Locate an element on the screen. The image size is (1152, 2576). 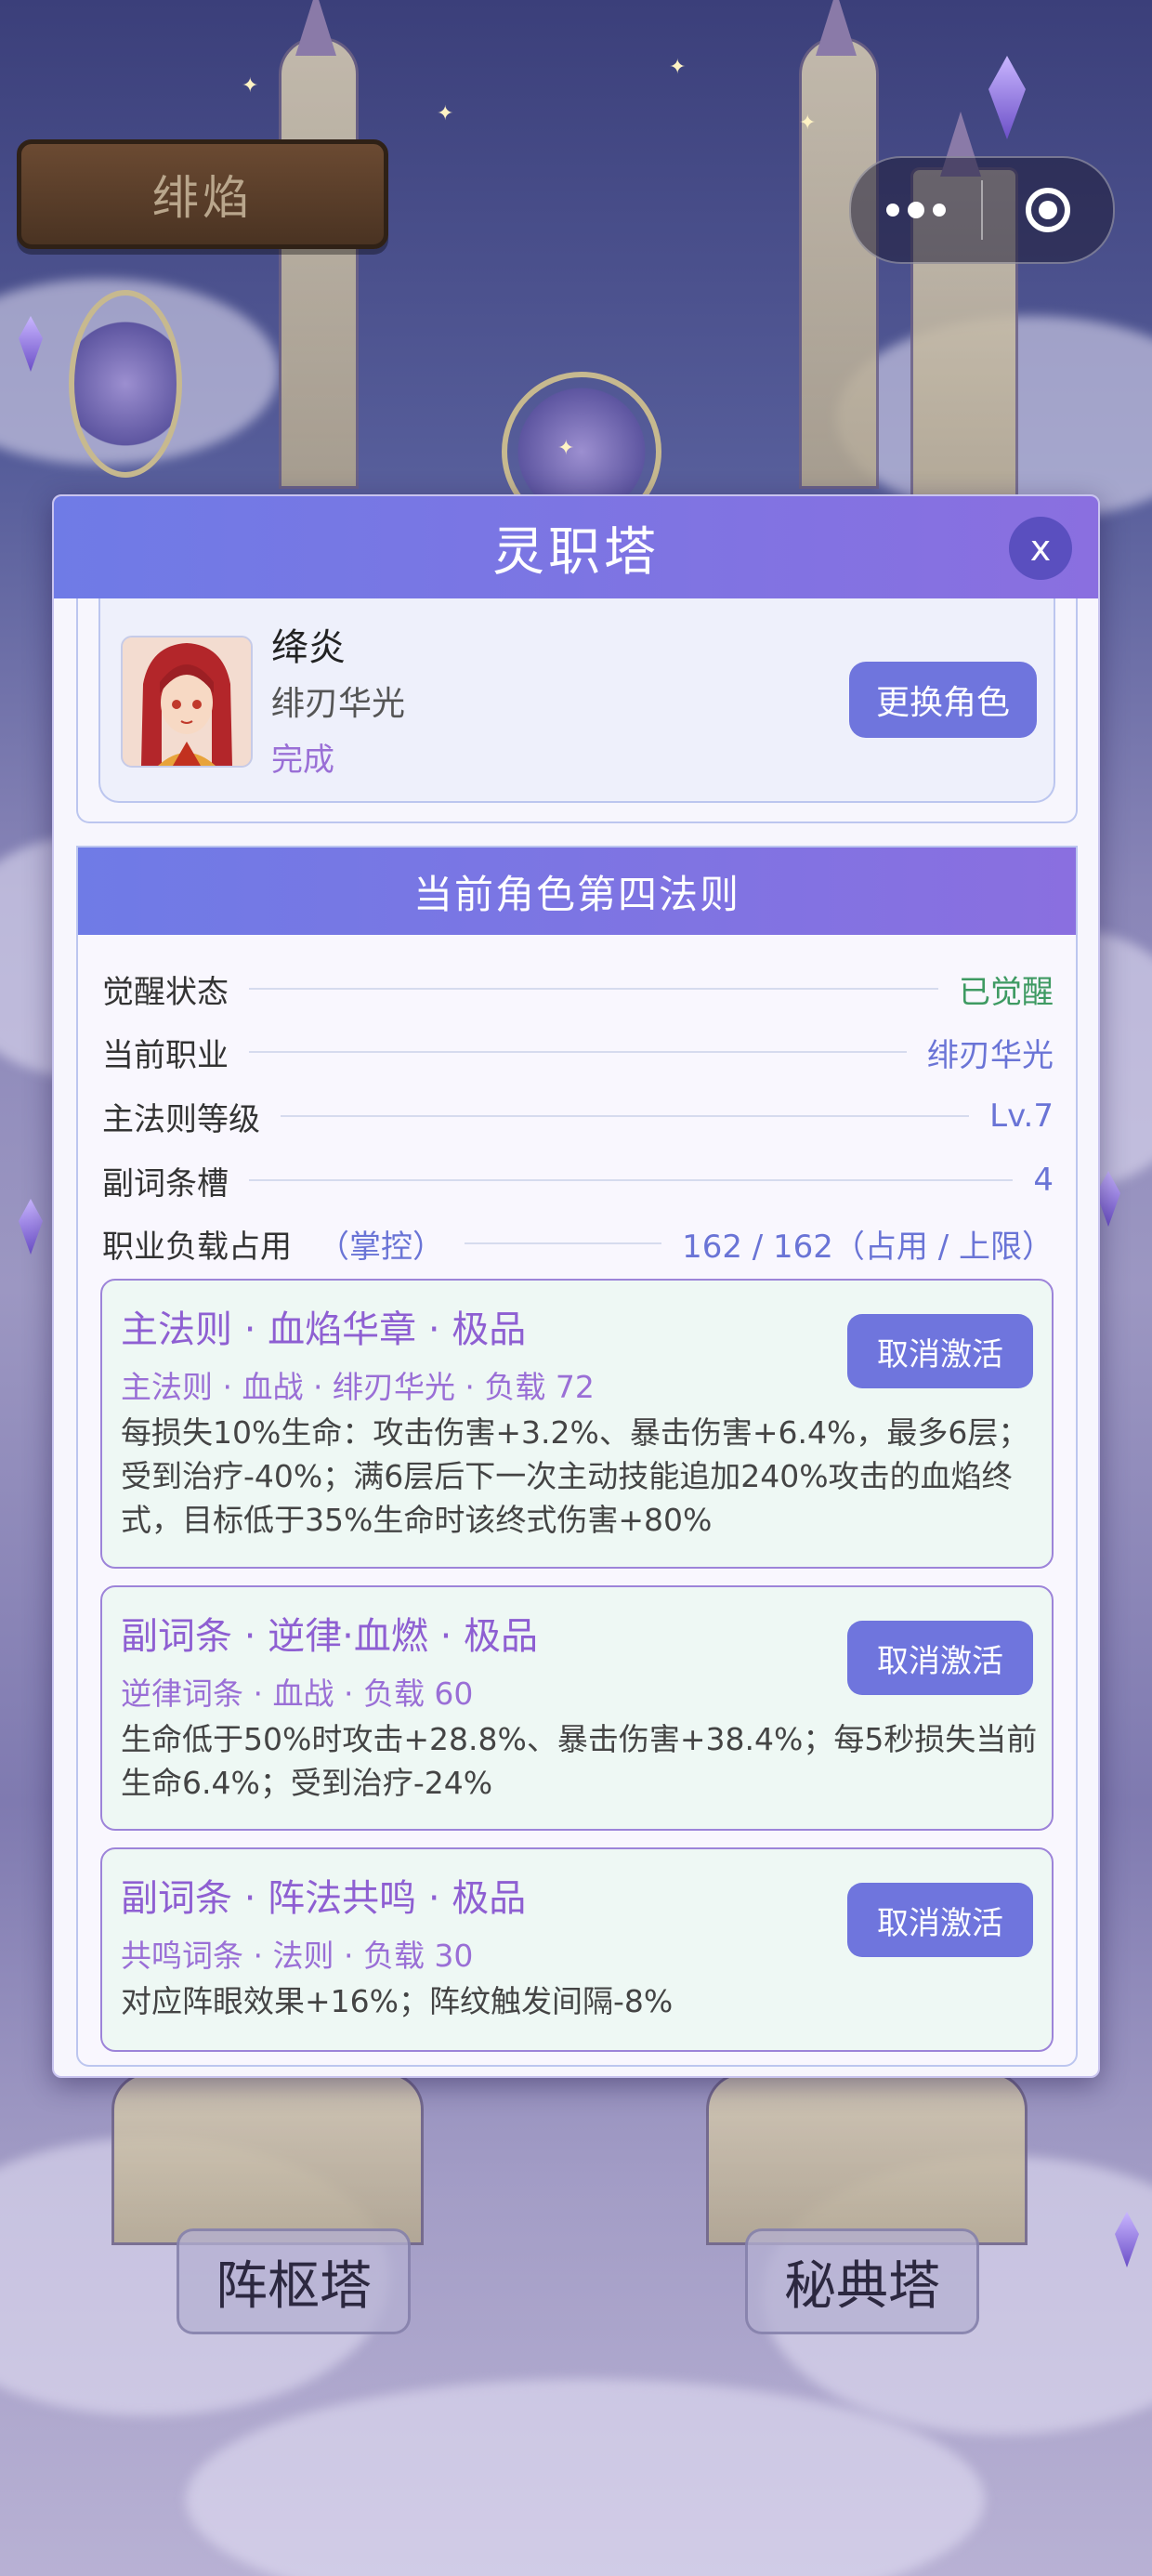
right-tower-label: 秘典塔 is located at coordinates (862, 2286).